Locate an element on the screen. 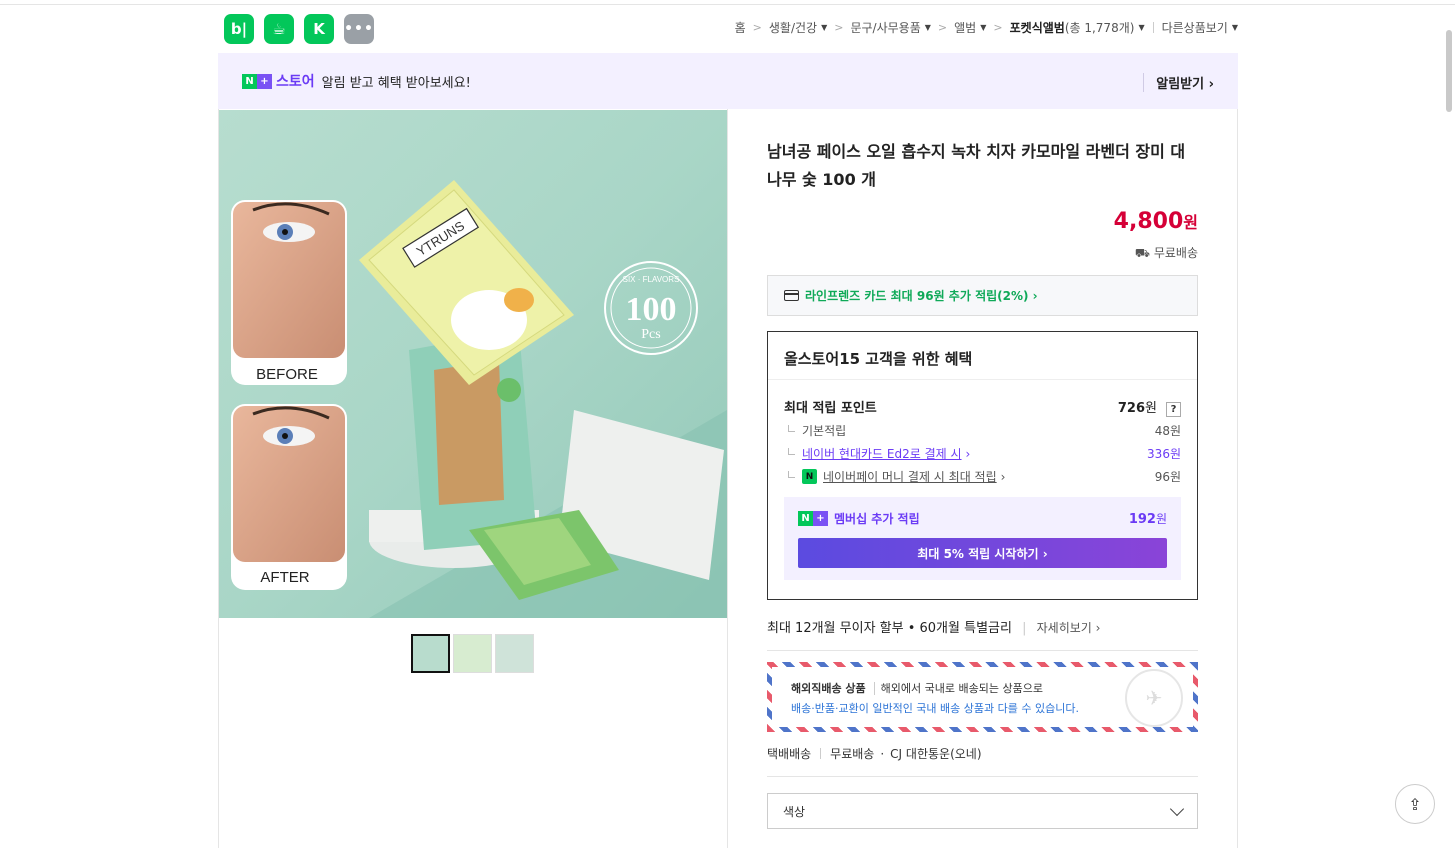  breadcrumb-label: 생활/건강 is located at coordinates (793, 28).